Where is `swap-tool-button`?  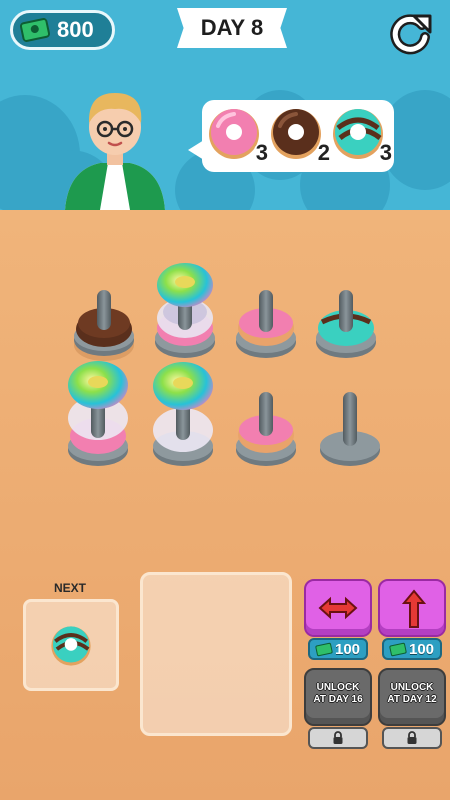 swap-tool-button is located at coordinates (338, 608).